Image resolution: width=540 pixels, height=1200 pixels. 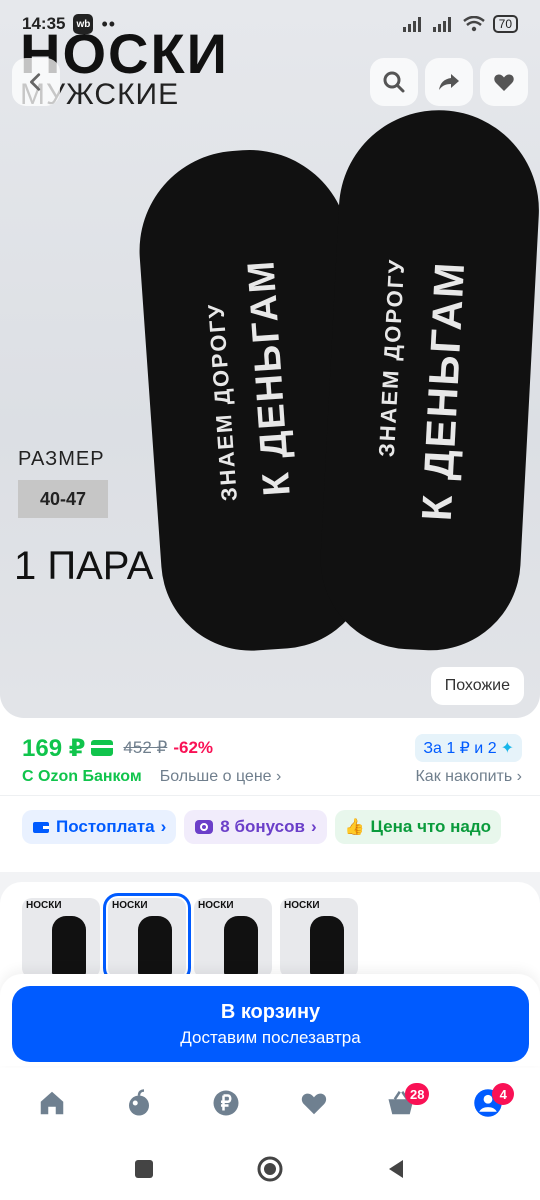 I want to click on points-badge: За 1 ₽ и 2 ✦, so click(x=468, y=748).